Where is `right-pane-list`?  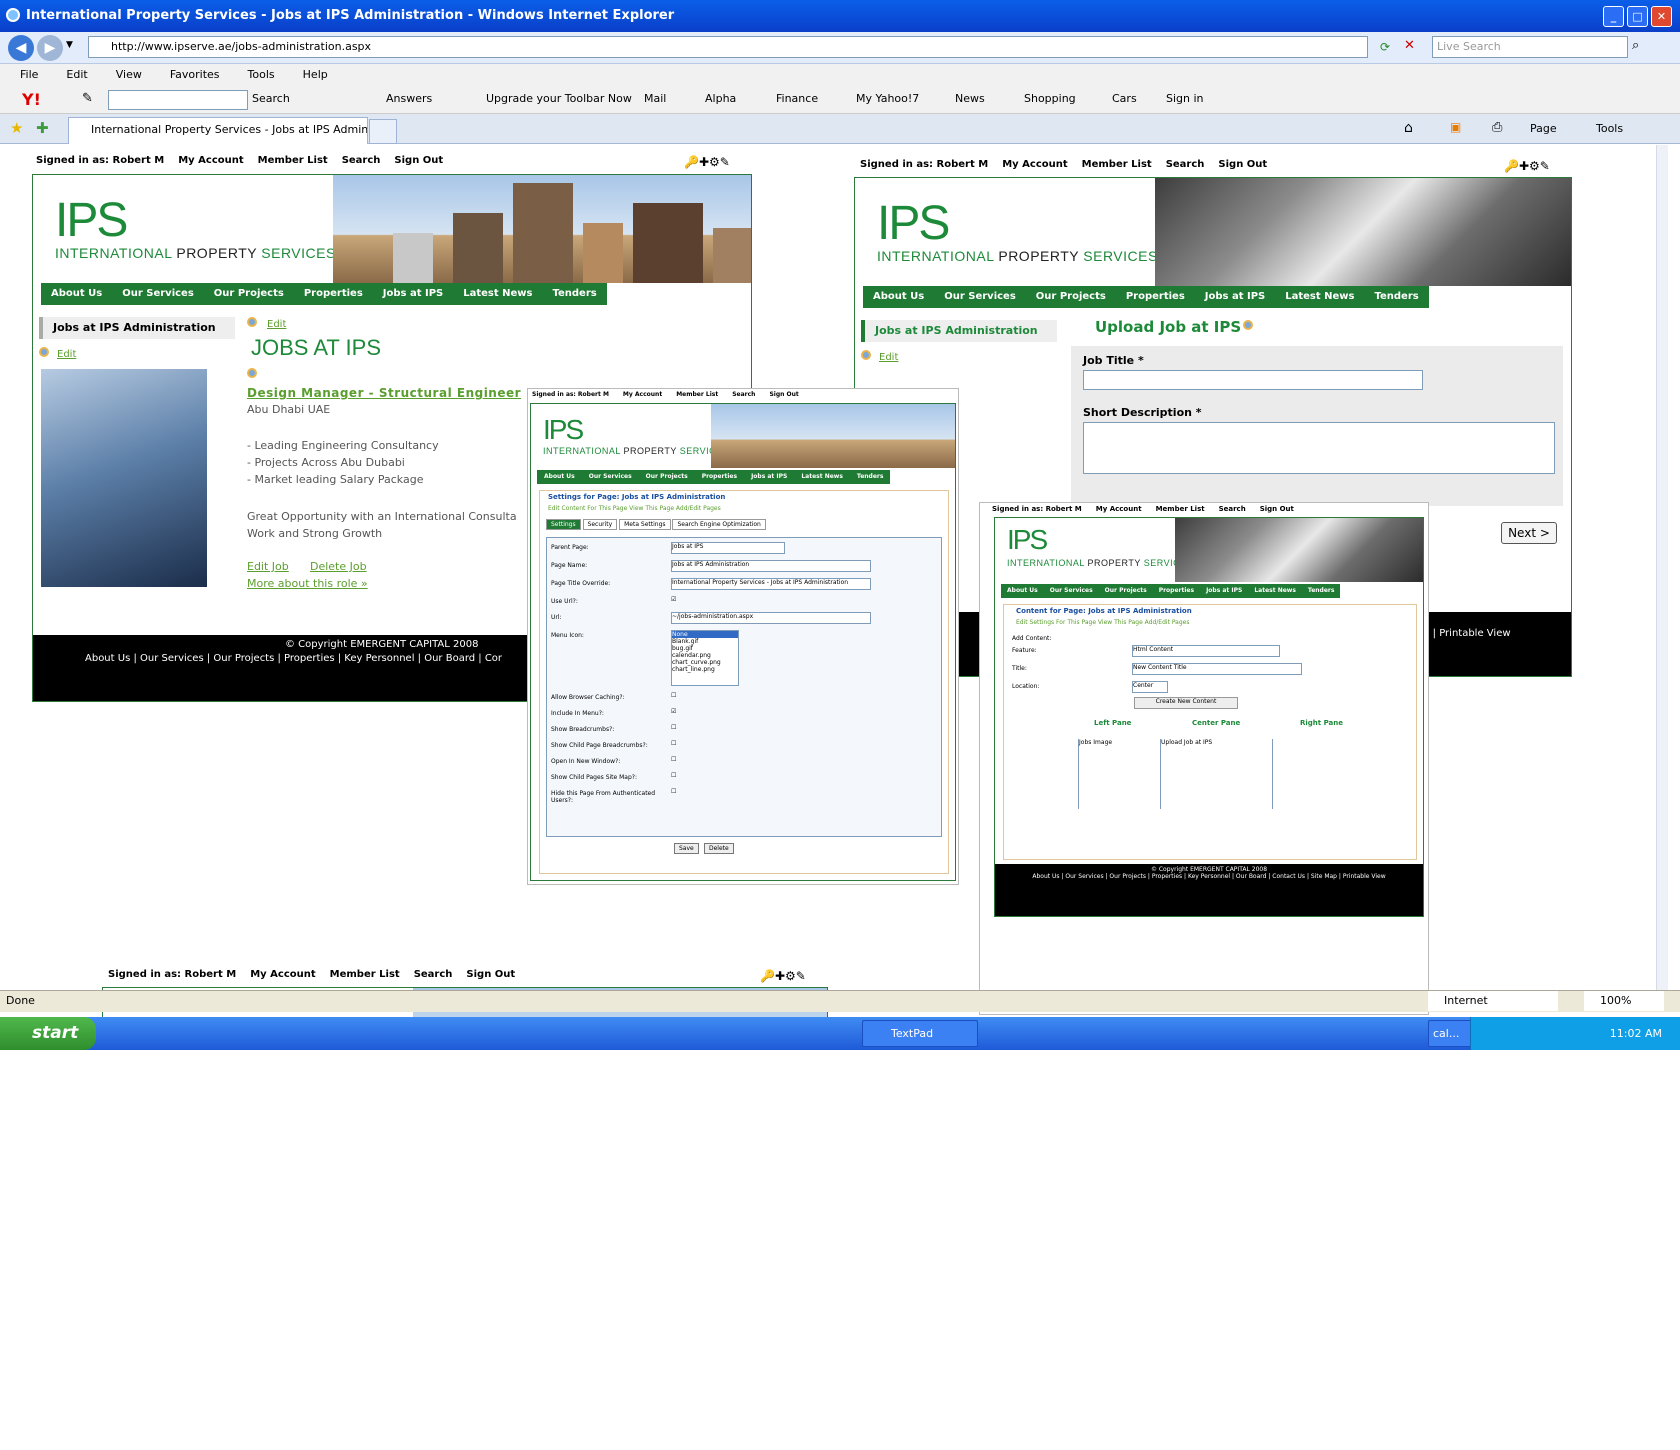 right-pane-list is located at coordinates (1312, 774).